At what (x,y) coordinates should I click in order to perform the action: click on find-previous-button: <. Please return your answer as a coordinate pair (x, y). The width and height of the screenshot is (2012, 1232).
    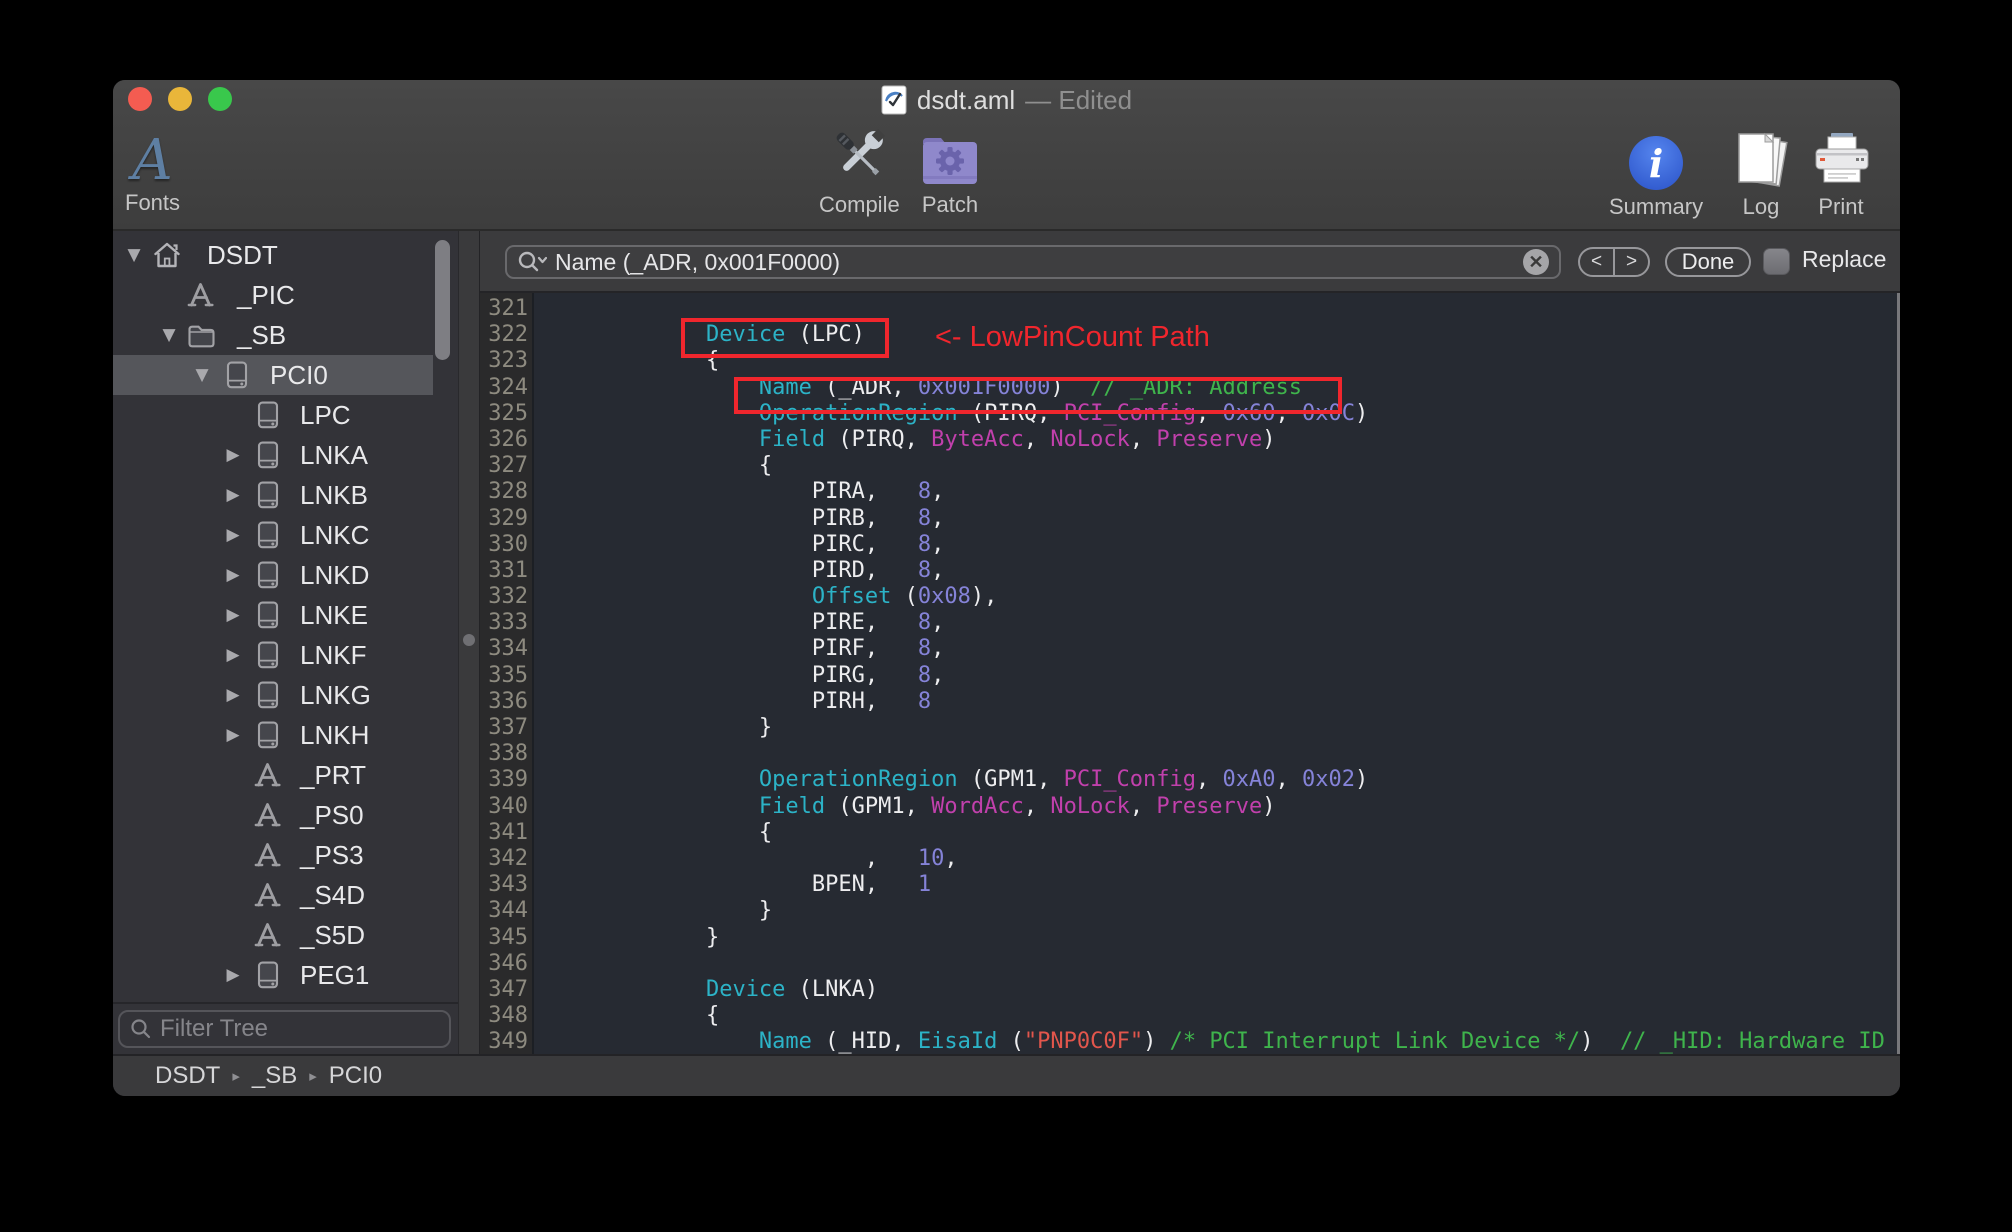
    Looking at the image, I should click on (1597, 262).